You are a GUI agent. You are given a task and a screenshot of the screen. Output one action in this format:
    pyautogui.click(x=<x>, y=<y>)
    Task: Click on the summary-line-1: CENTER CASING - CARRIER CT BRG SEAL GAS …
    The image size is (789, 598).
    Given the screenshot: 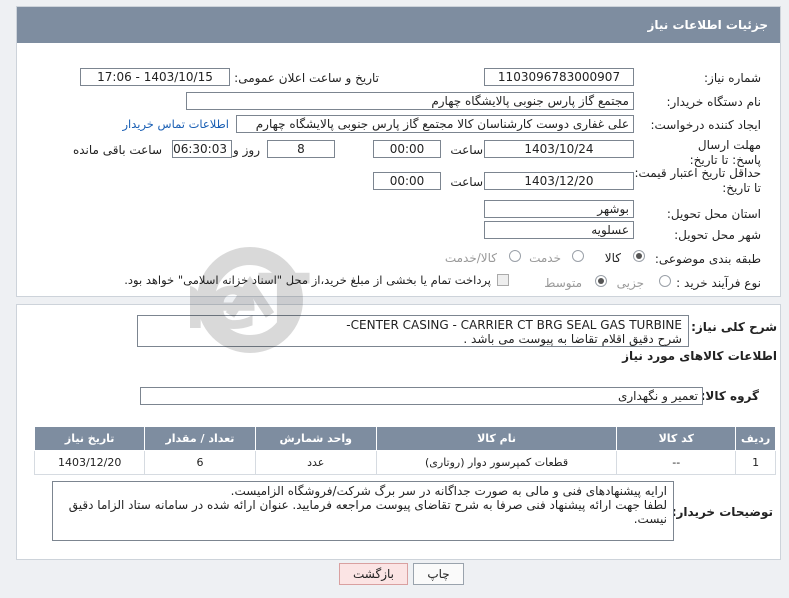 What is the action you would take?
    pyautogui.click(x=514, y=325)
    